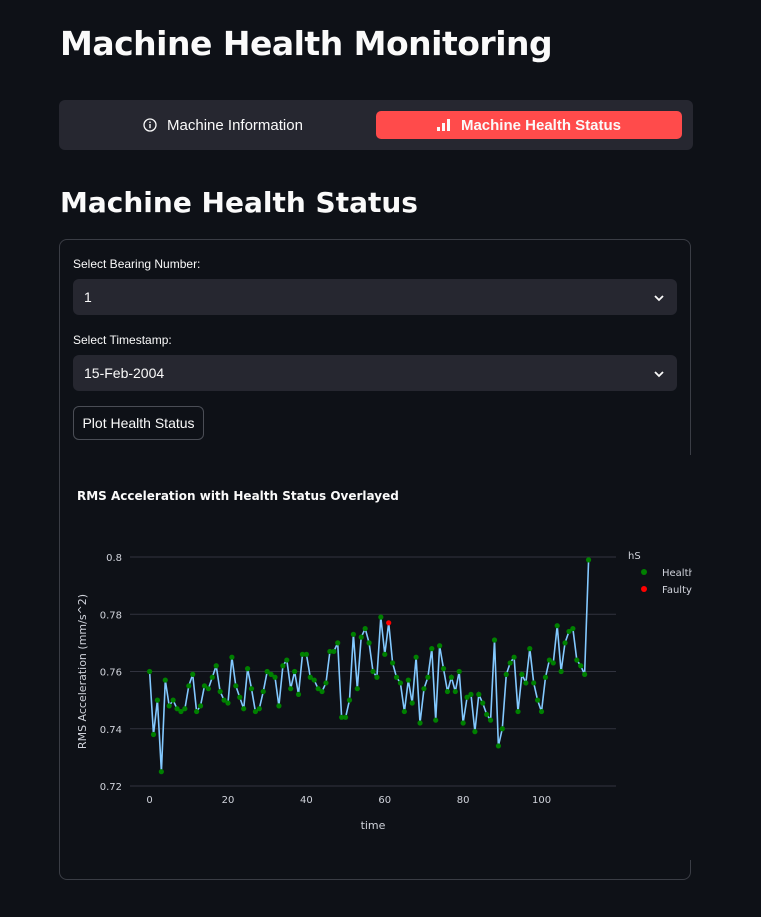  Describe the element at coordinates (375, 373) in the screenshot. I see `timestamp-select: 15-Feb-2004` at that location.